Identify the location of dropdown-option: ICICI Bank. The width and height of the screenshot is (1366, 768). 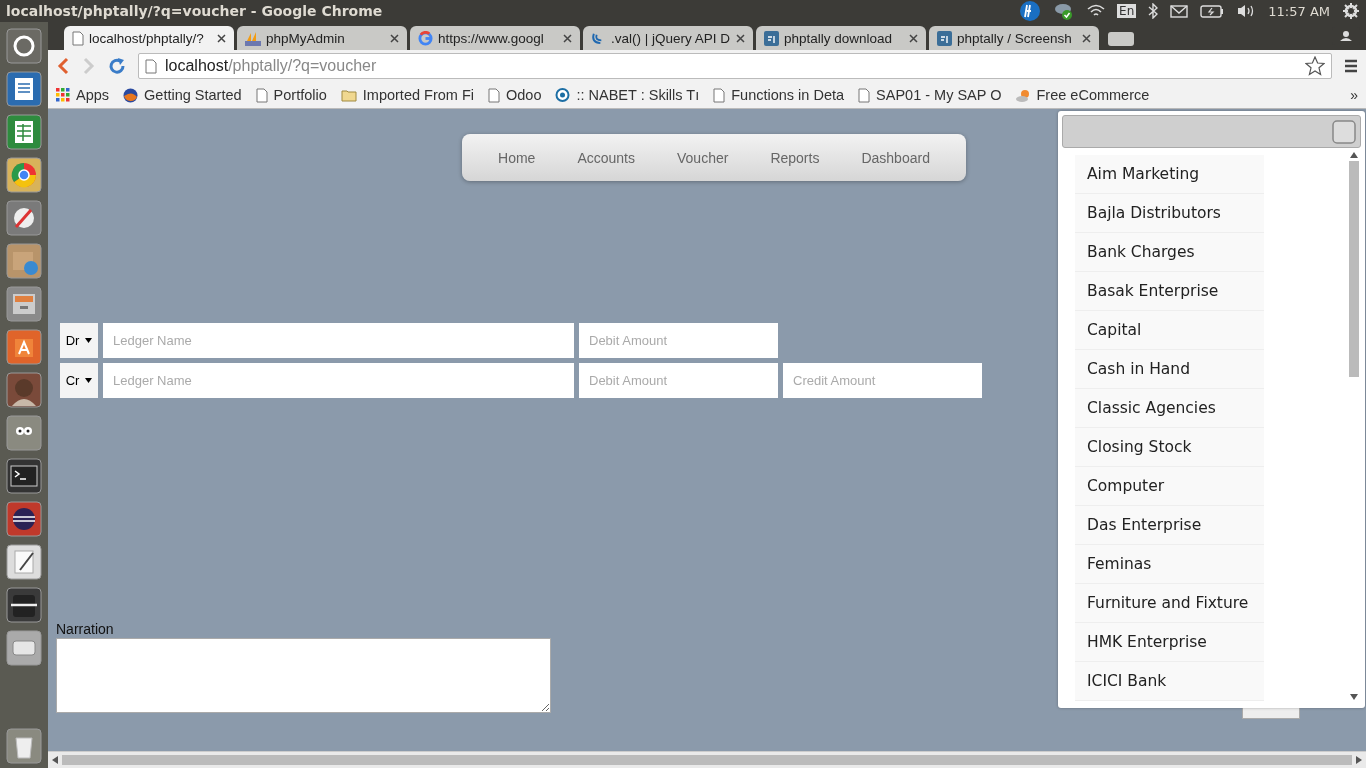
(1169, 681).